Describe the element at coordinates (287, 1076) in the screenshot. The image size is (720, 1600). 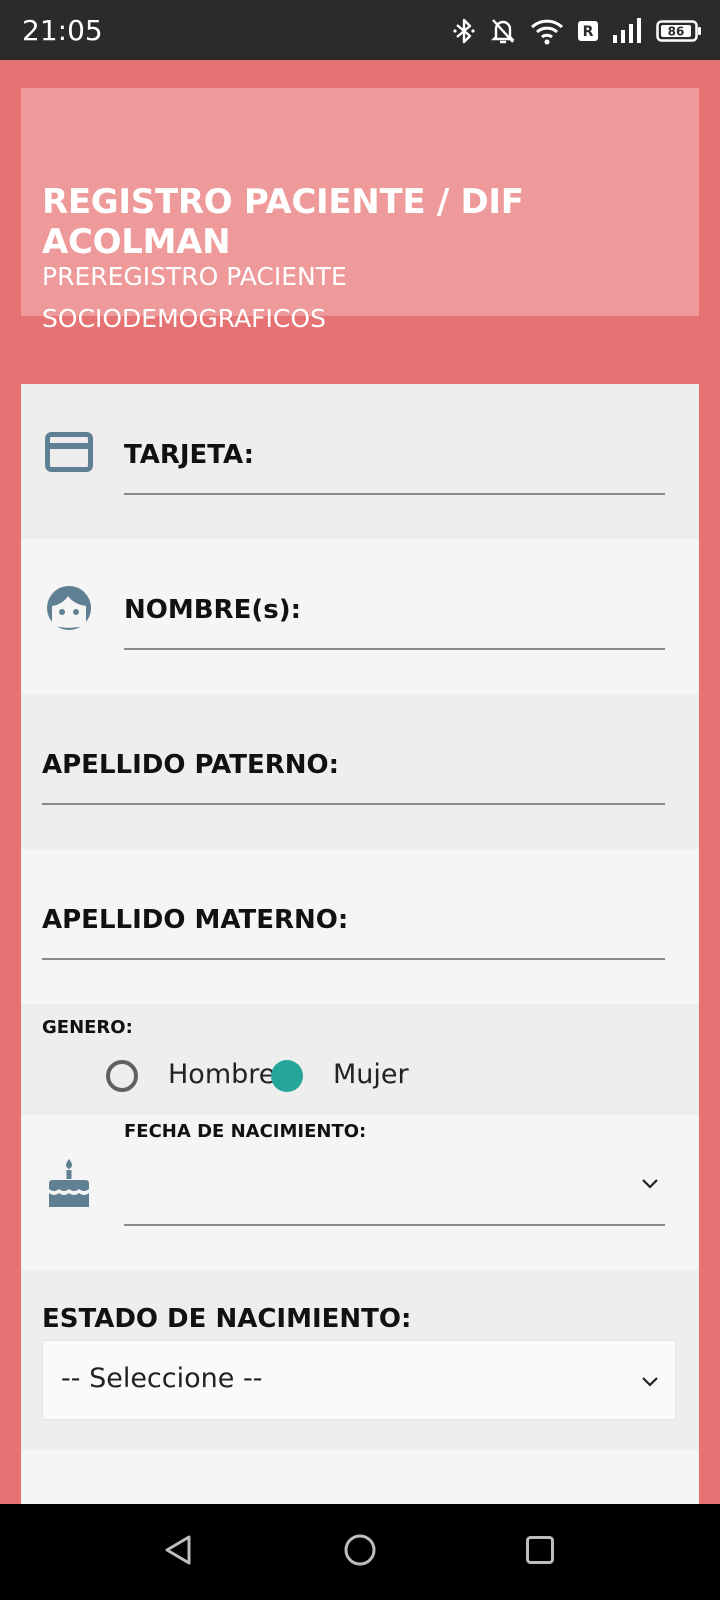
I see `radio-mujer` at that location.